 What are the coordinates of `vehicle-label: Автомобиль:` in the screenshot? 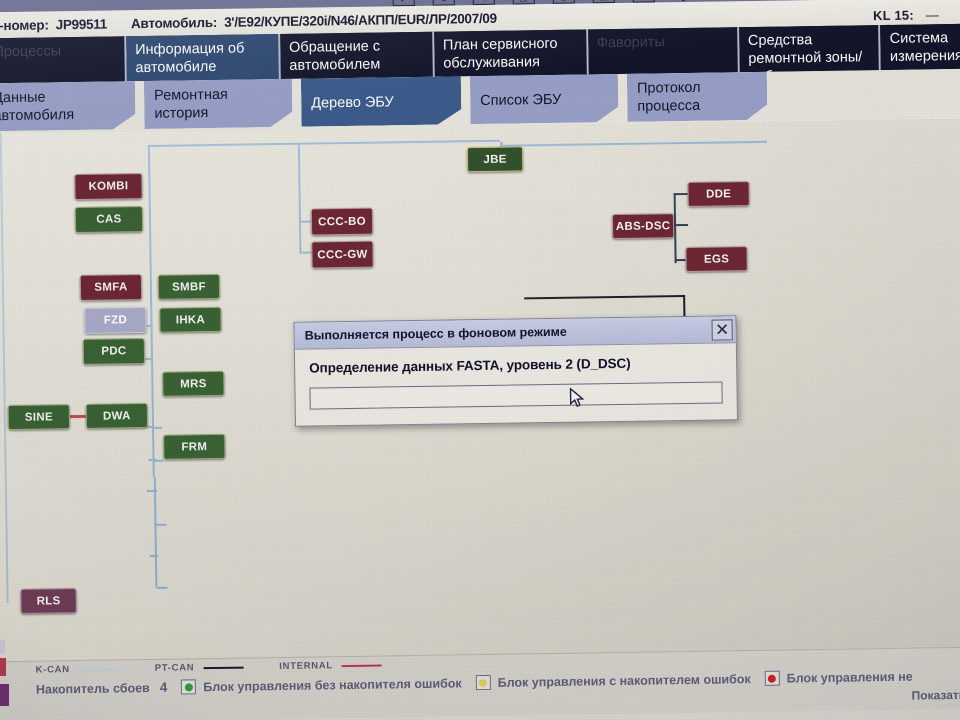 It's located at (174, 22).